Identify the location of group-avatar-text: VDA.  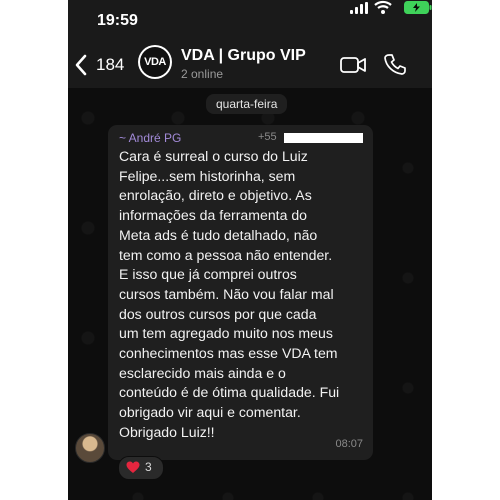
(155, 62).